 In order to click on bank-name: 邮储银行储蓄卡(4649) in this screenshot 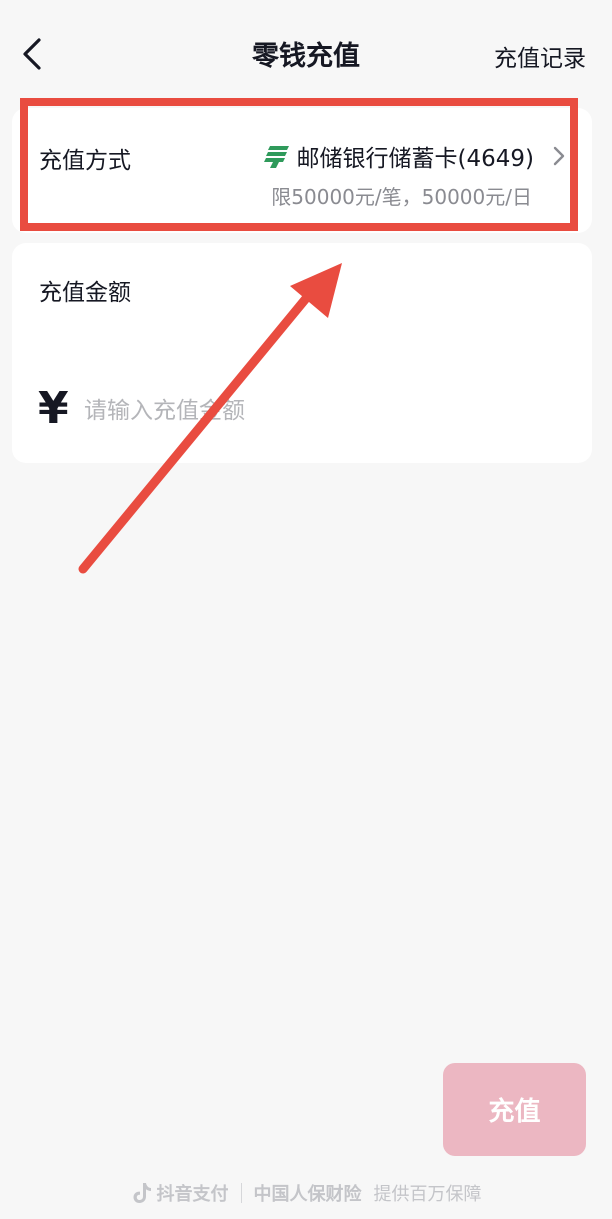, I will do `click(415, 159)`.